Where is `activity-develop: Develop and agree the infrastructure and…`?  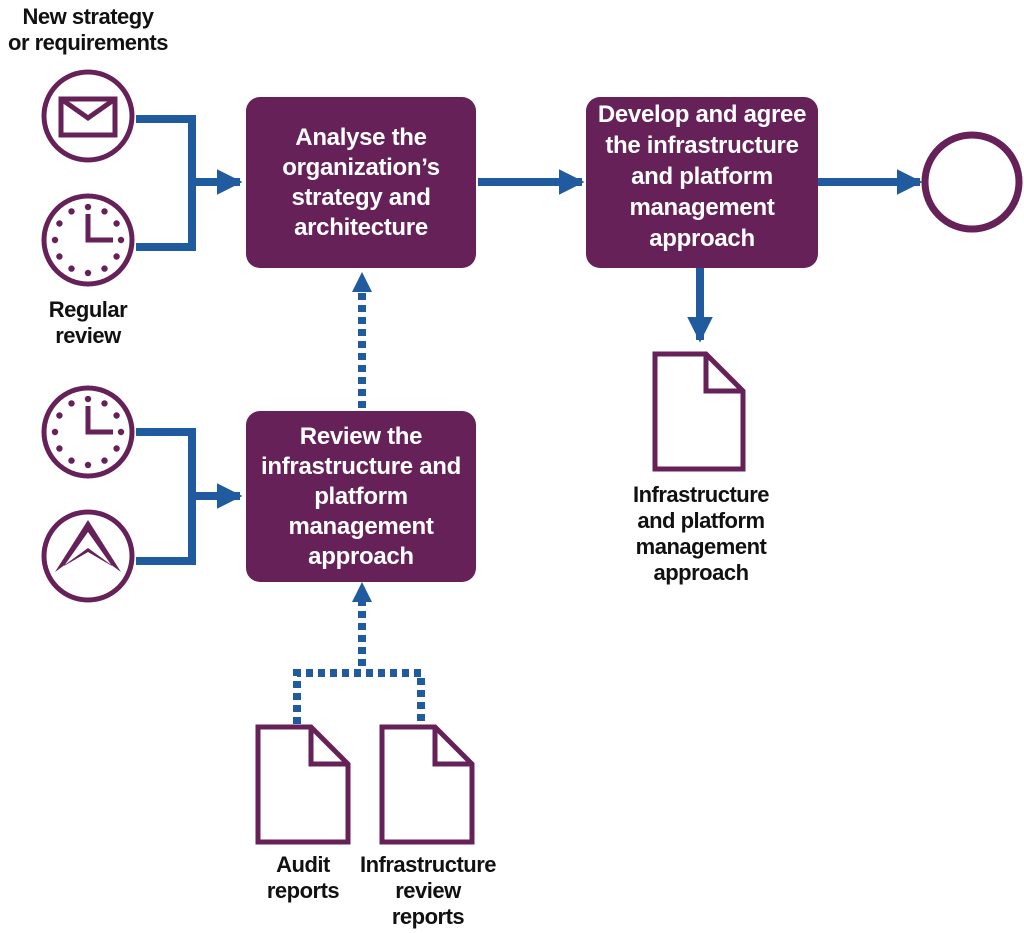 activity-develop: Develop and agree the infrastructure and… is located at coordinates (702, 182).